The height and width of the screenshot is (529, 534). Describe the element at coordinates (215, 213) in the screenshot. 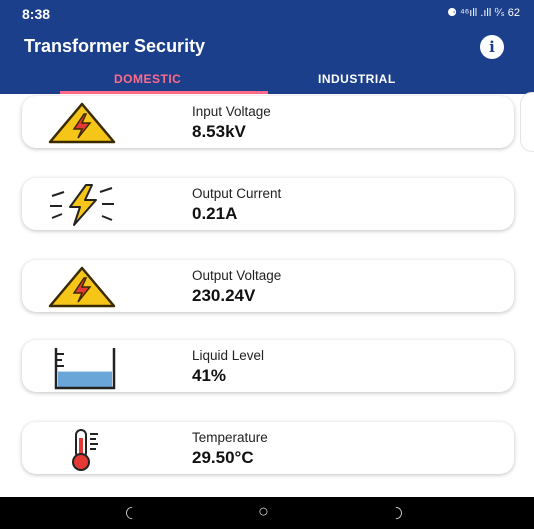

I see `reading-value: 0.21A` at that location.